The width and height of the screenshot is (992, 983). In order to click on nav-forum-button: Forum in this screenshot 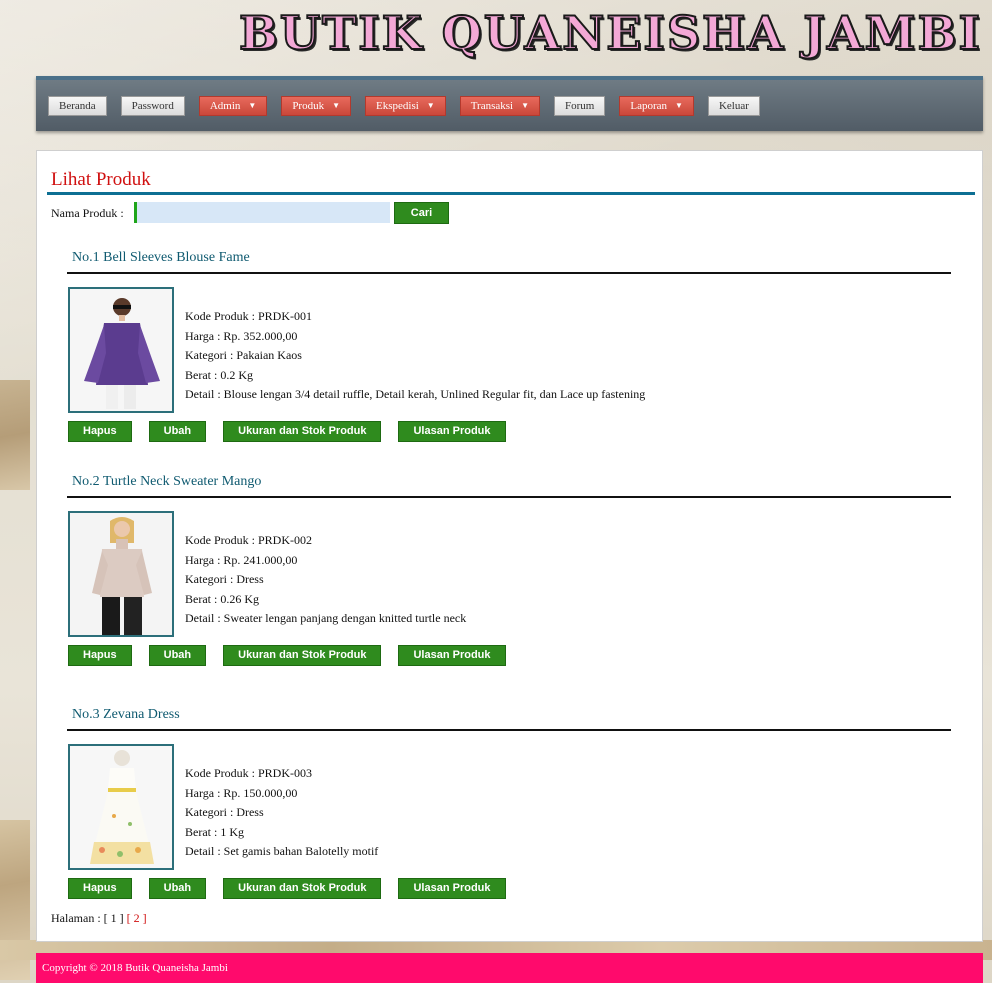, I will do `click(580, 106)`.